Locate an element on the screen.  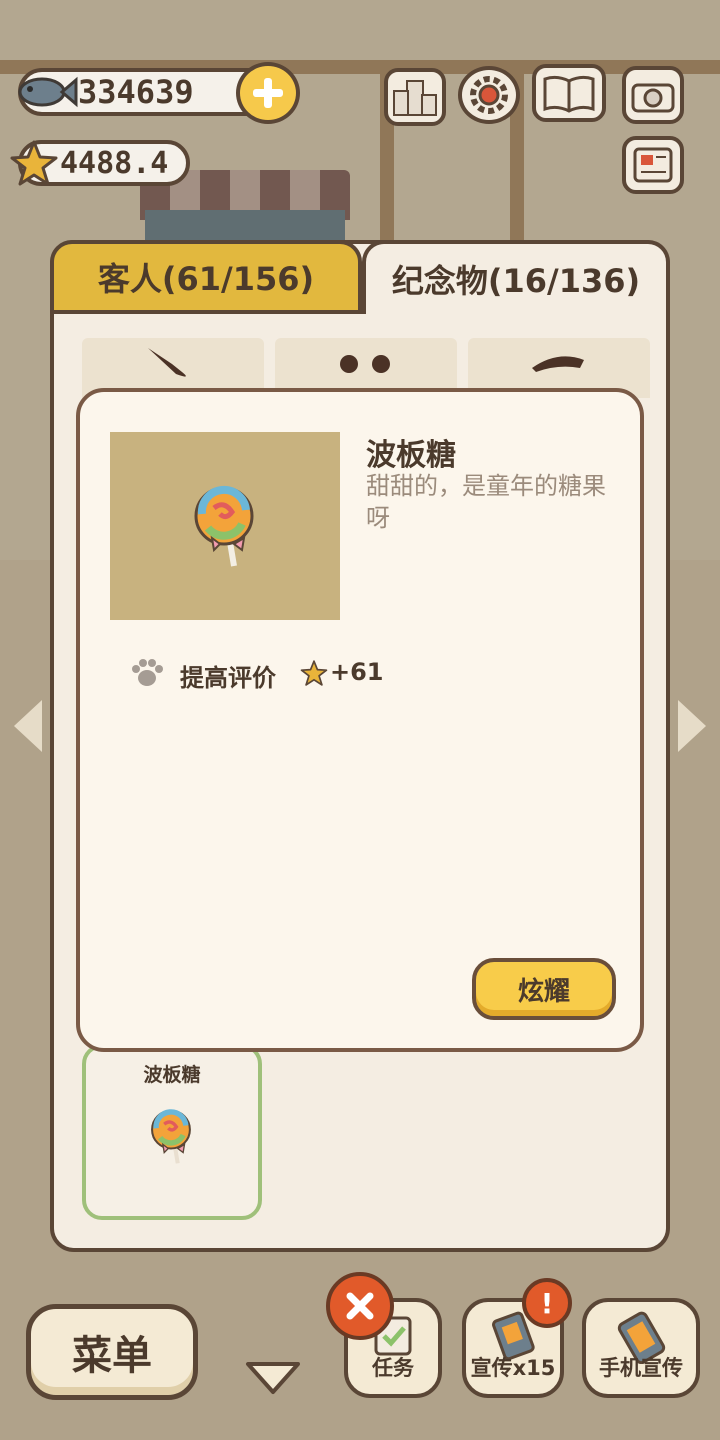
close-icon is located at coordinates (360, 1306).